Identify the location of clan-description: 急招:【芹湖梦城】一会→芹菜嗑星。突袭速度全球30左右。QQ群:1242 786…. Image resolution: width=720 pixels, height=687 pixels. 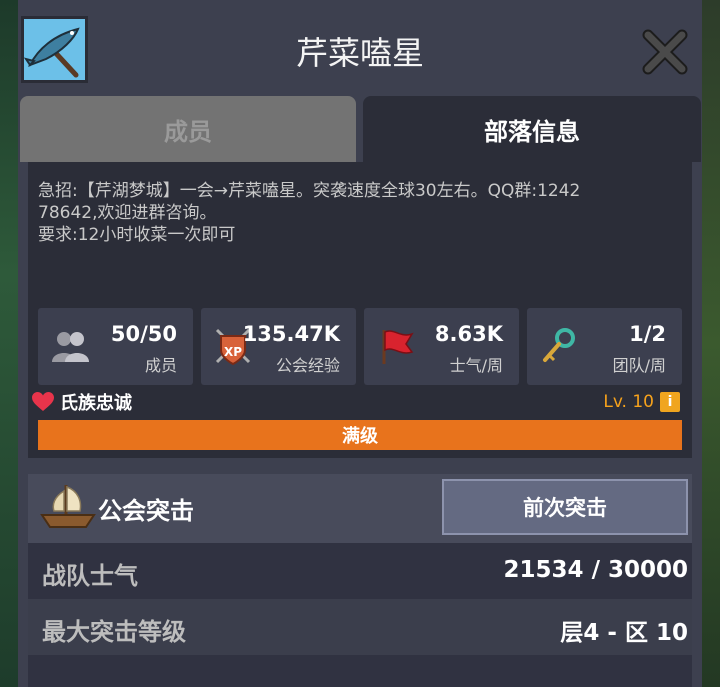
(309, 213).